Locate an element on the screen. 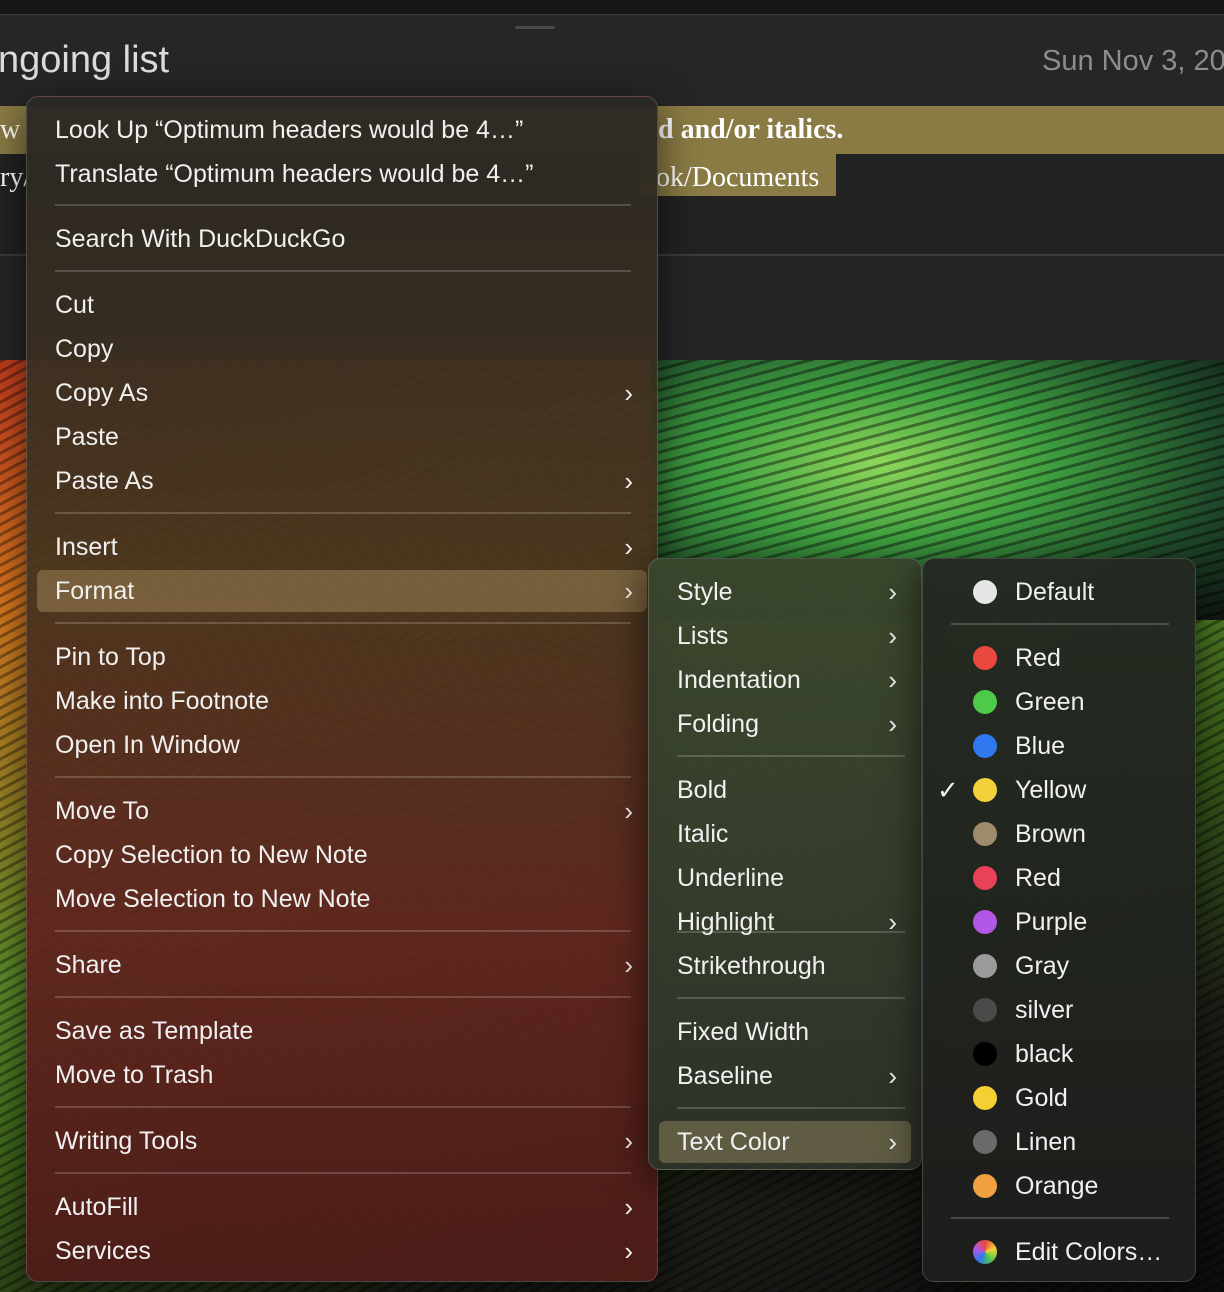 The width and height of the screenshot is (1224, 1292). format_menu-item-bold: Bold is located at coordinates (785, 790).